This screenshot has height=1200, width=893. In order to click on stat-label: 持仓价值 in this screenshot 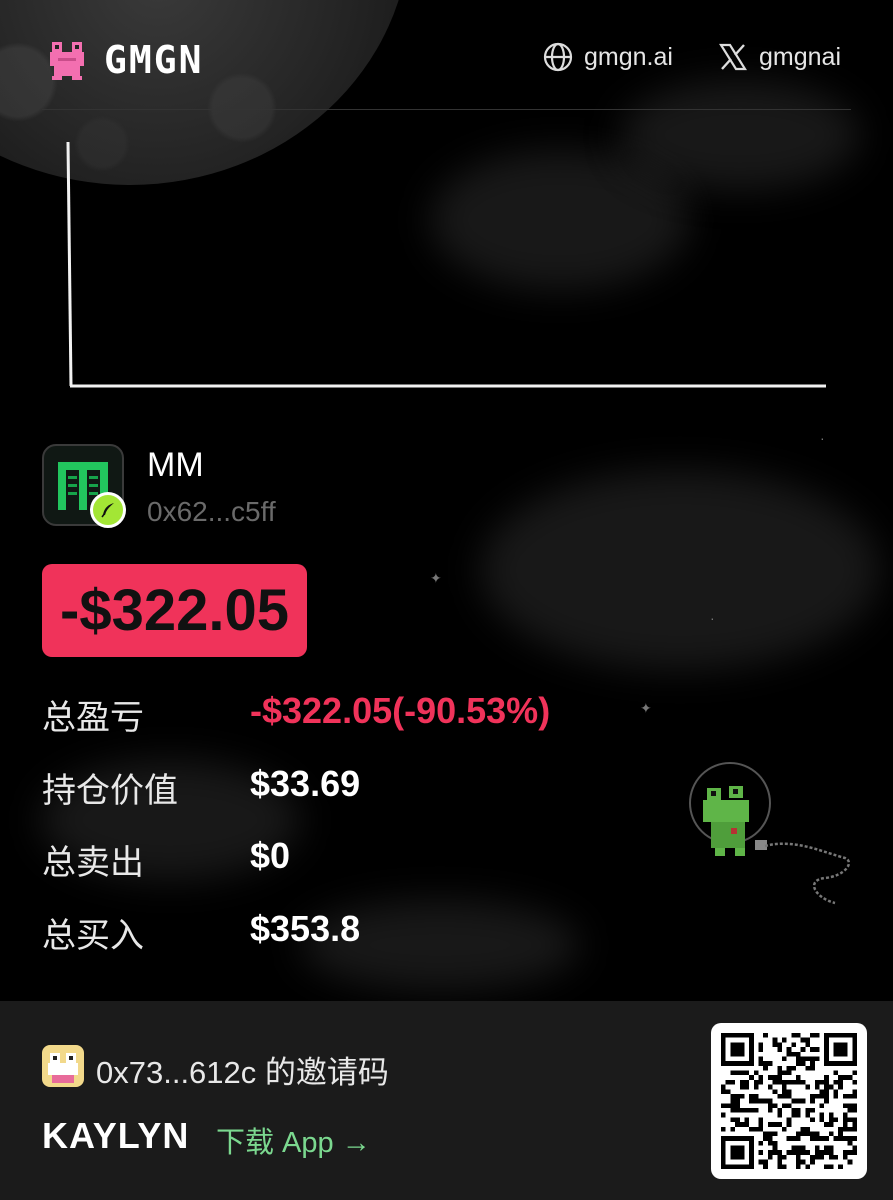, I will do `click(110, 791)`.